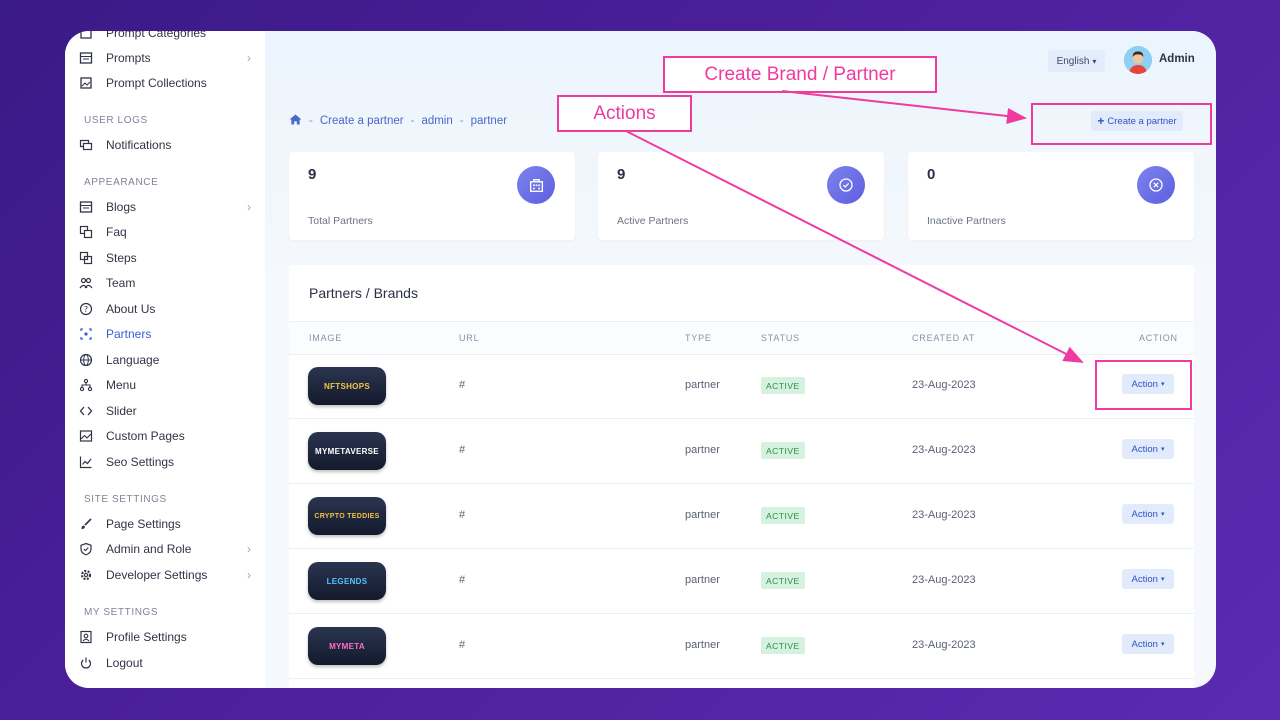  Describe the element at coordinates (165, 37) in the screenshot. I see `sidebar-item-prompt-categories: Prompt Categories` at that location.